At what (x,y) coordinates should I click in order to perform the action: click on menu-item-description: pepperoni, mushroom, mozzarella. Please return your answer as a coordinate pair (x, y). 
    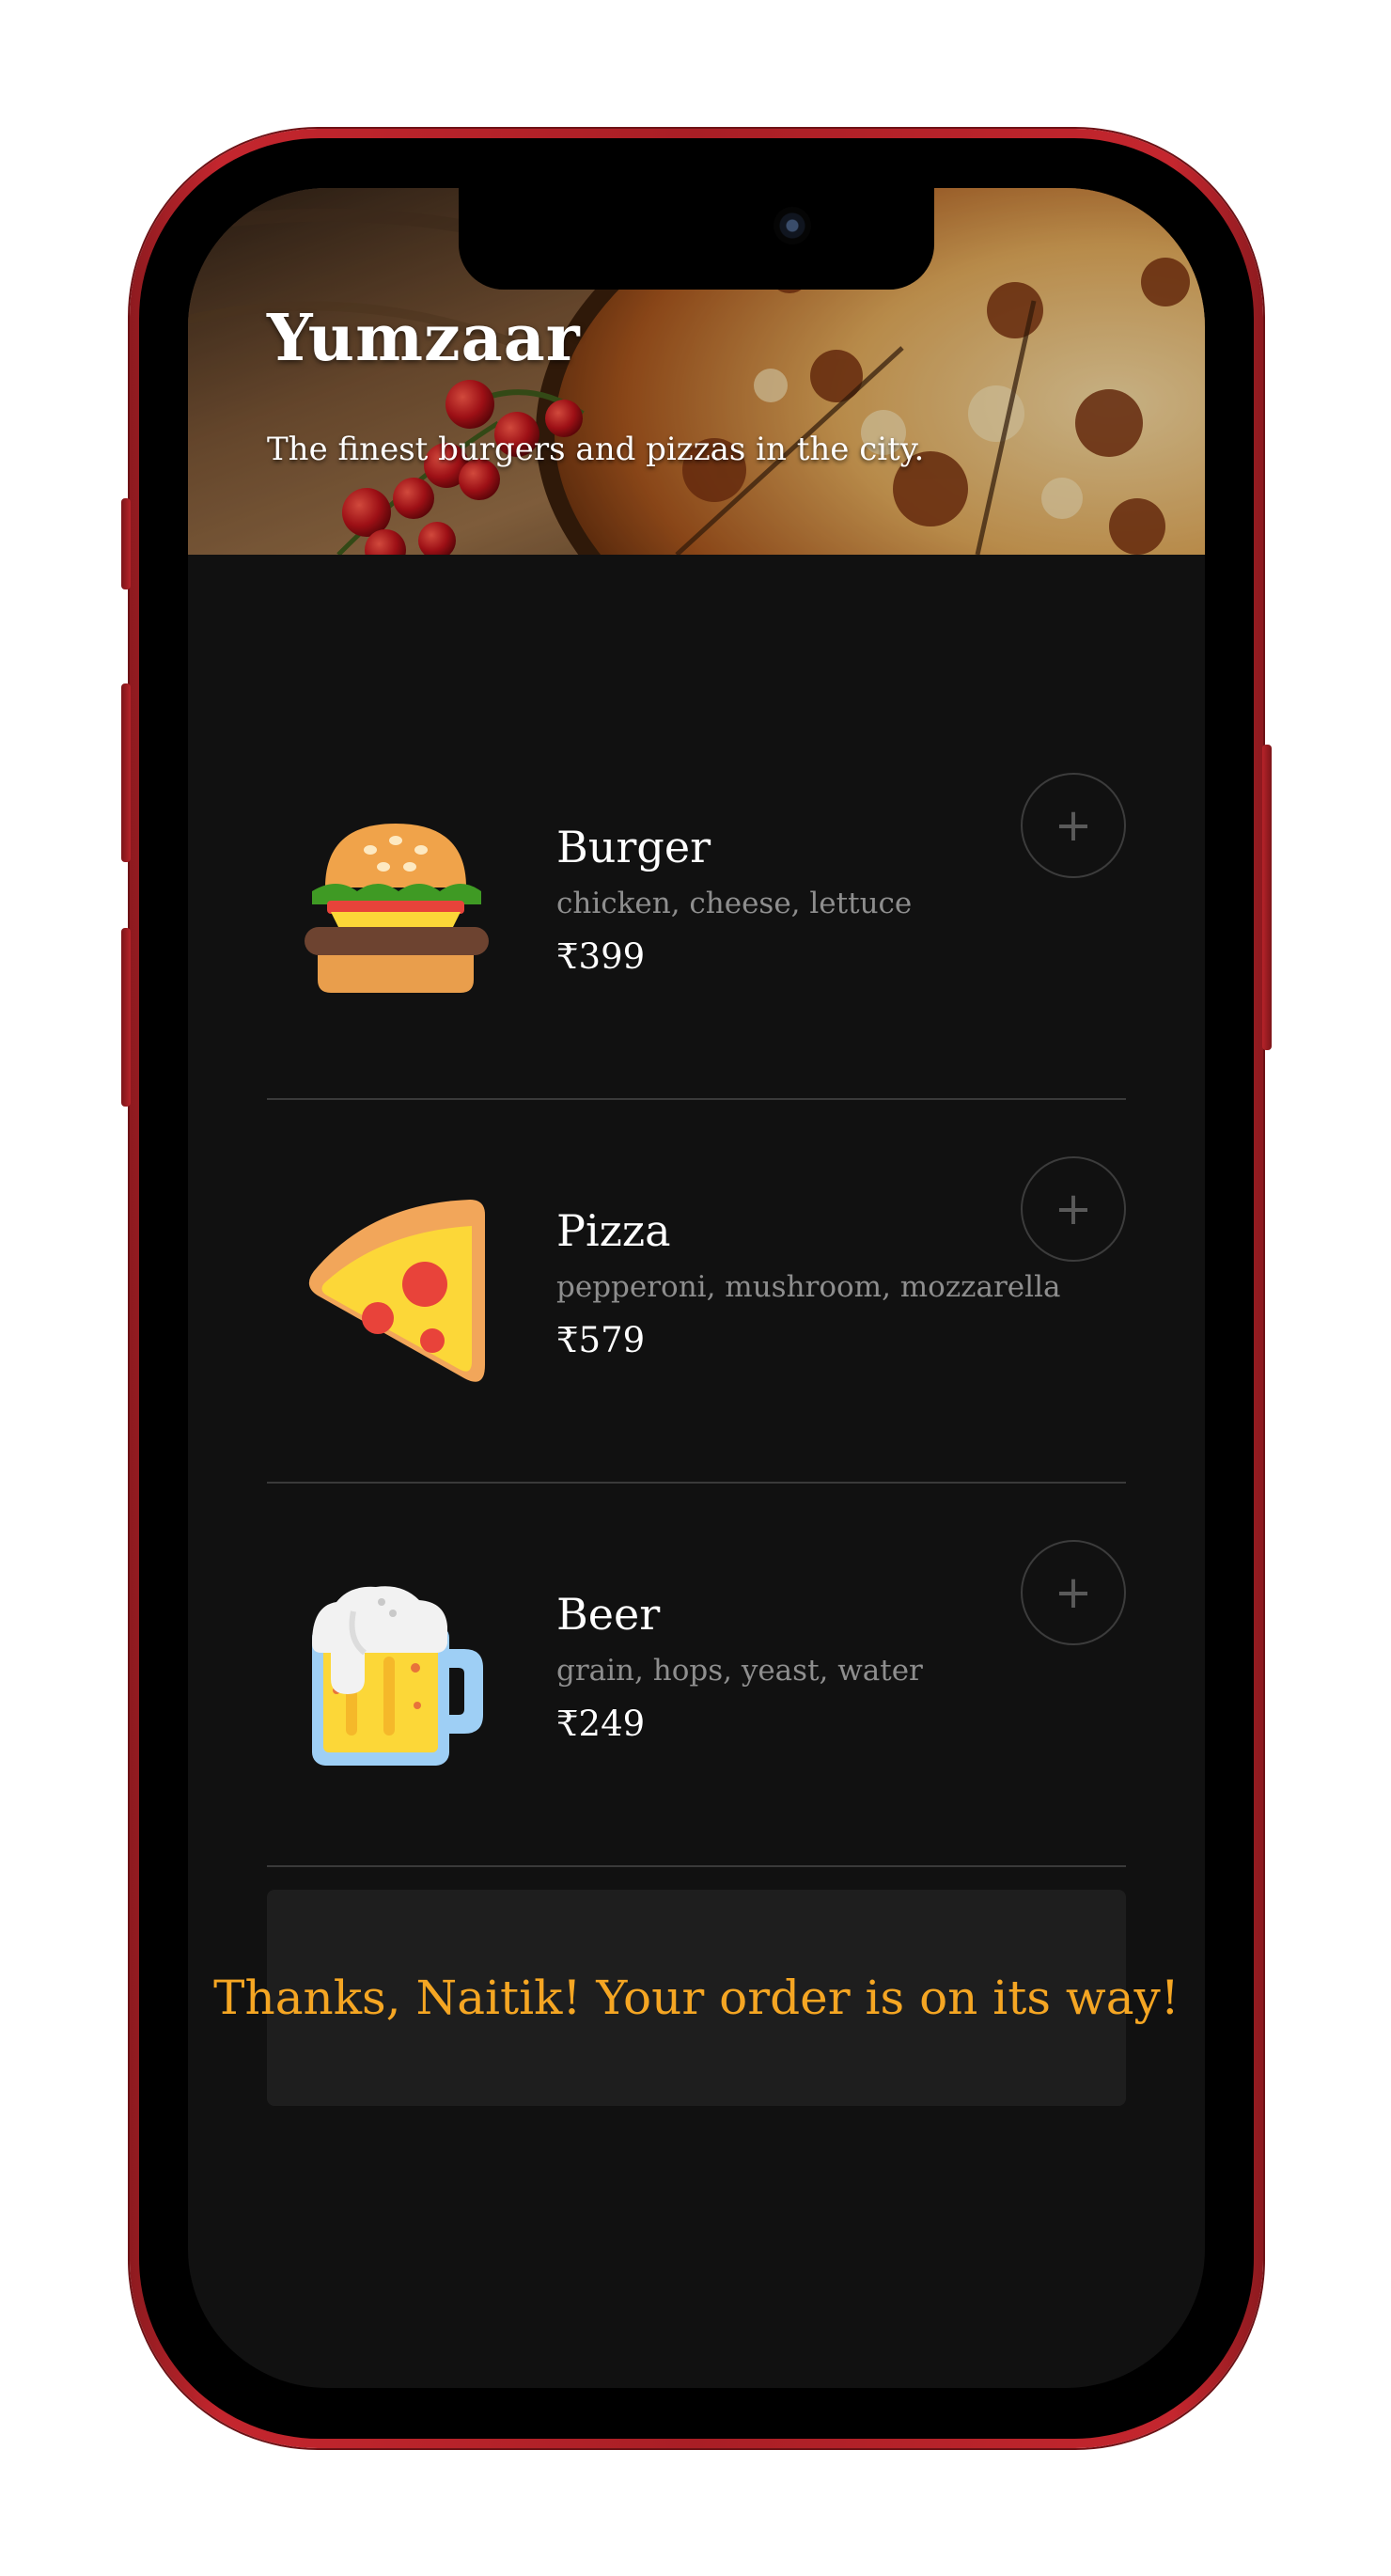
    Looking at the image, I should click on (808, 1287).